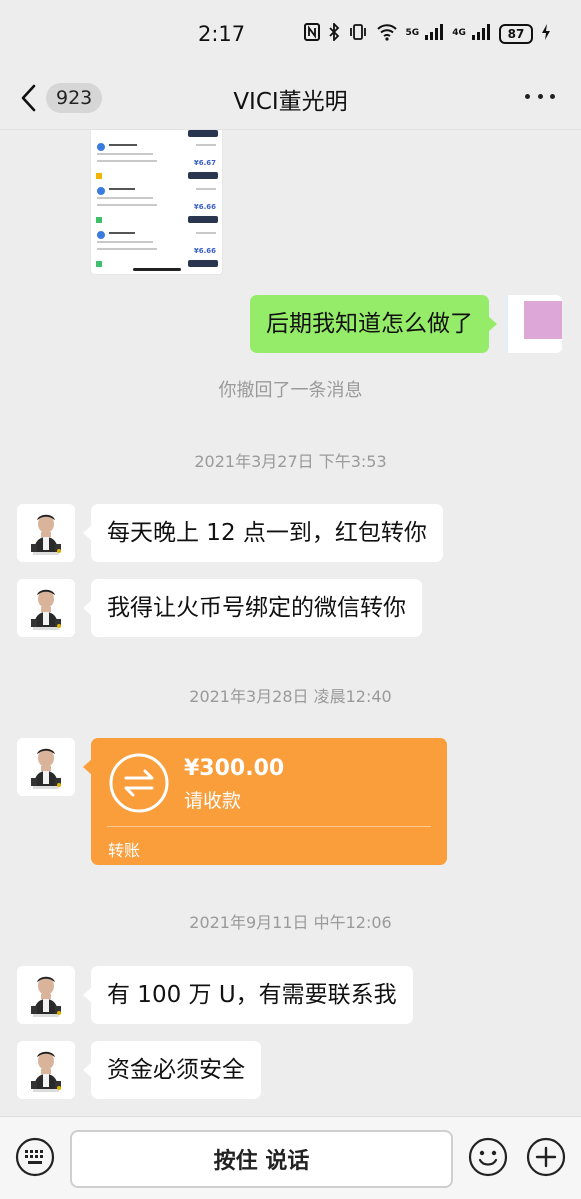 The height and width of the screenshot is (1199, 581). I want to click on keyboard-icon, so click(35, 1157).